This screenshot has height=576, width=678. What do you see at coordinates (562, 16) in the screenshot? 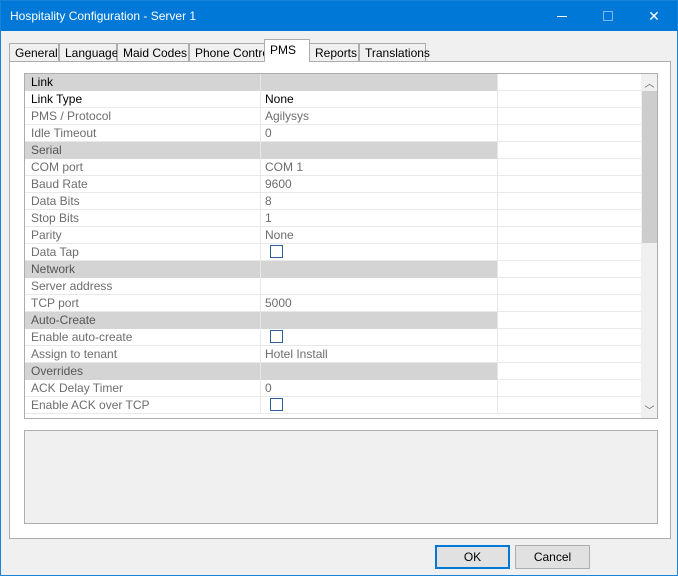
I see `minimize-button` at bounding box center [562, 16].